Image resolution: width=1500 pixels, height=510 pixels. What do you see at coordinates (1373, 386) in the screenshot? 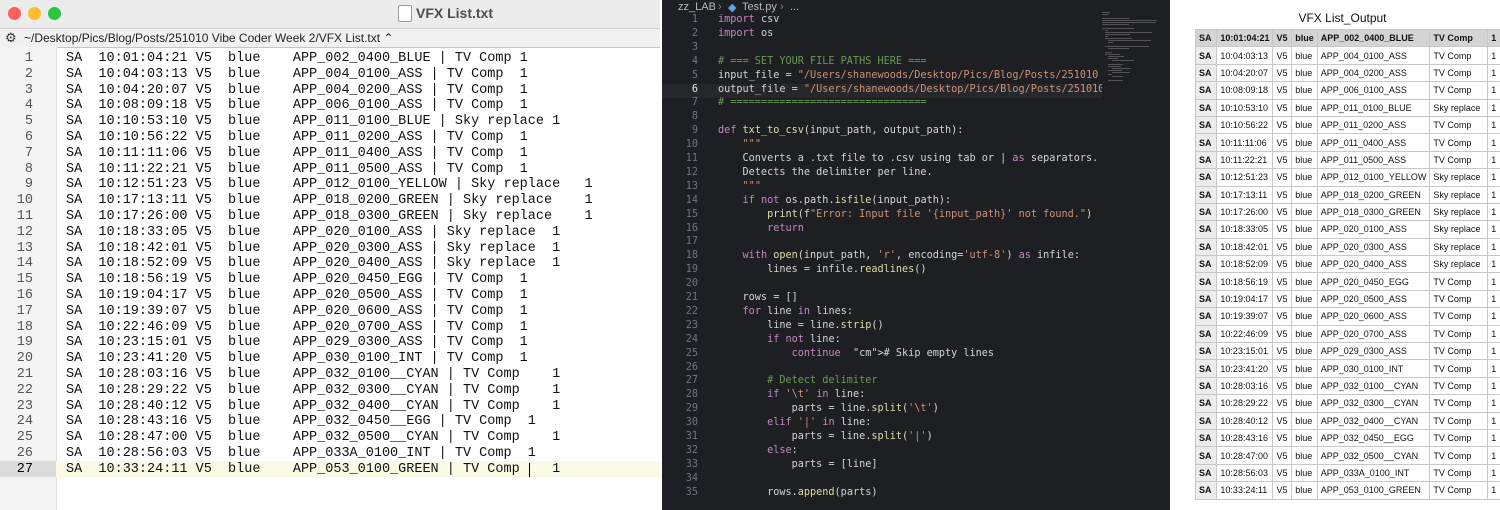
I see `table-cell: APP_032_0100__CYAN` at bounding box center [1373, 386].